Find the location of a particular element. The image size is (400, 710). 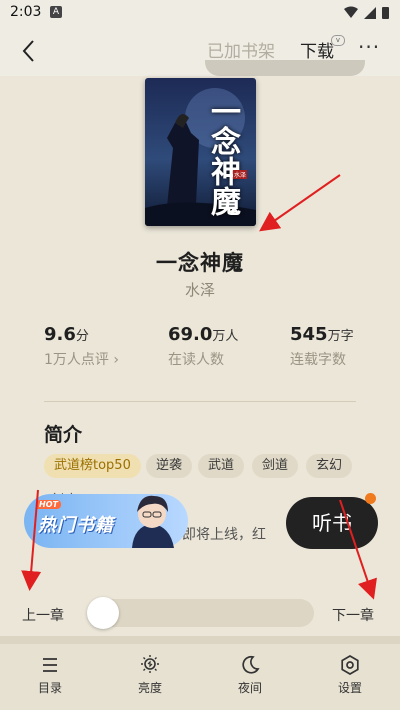

readers-value: 69.0 is located at coordinates (190, 334).